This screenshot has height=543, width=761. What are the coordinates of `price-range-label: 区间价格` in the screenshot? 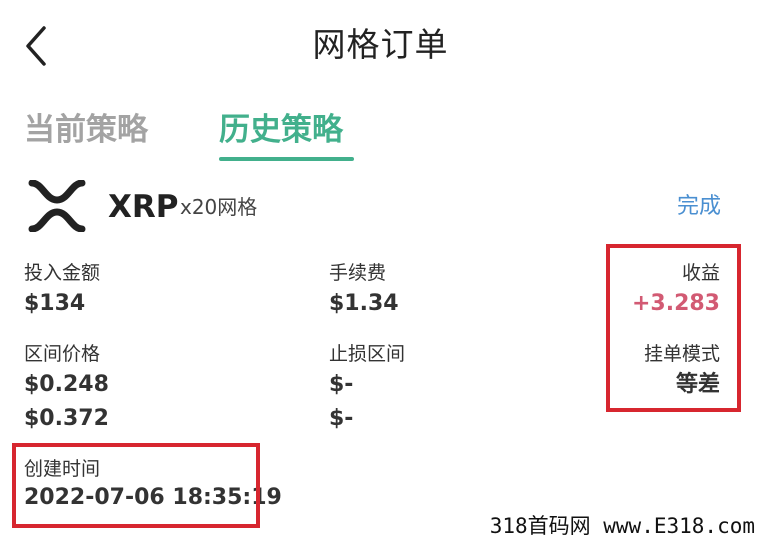 It's located at (62, 354).